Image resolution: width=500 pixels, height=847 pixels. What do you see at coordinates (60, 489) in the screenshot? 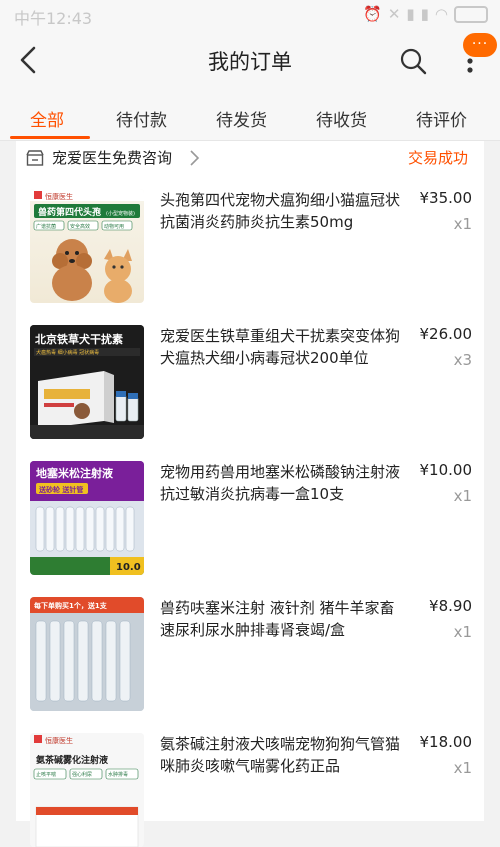
I see `thumb-subtitle: 送砂轮 送针管` at bounding box center [60, 489].